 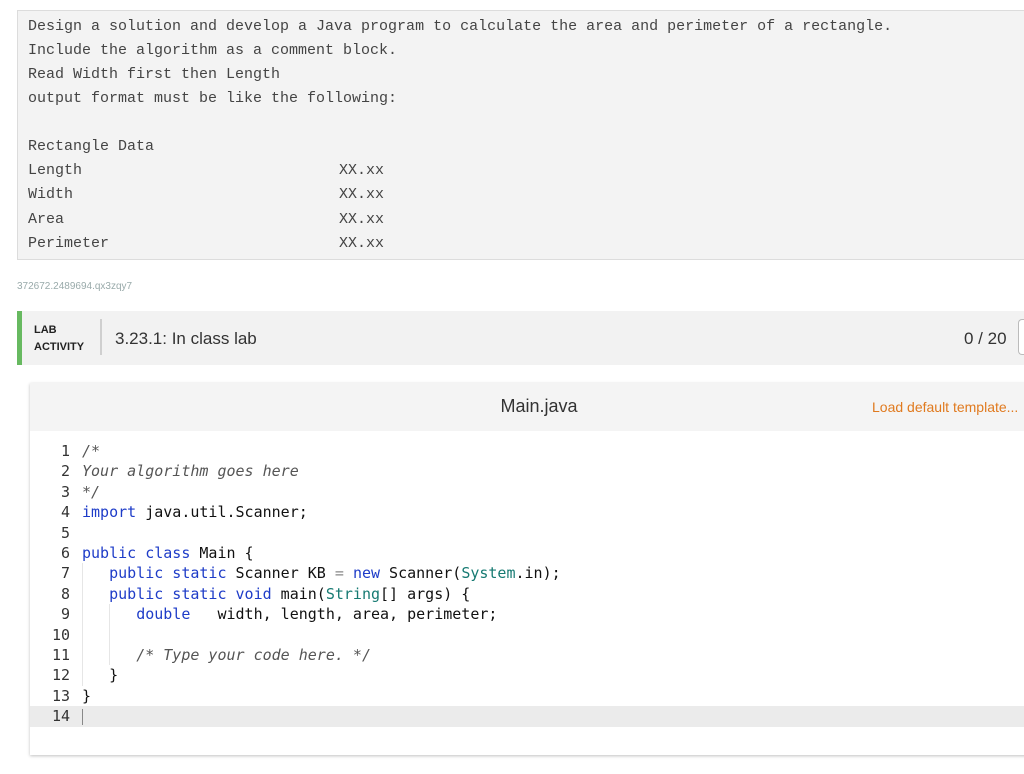 What do you see at coordinates (154, 74) in the screenshot?
I see `prompt-line: Read Width first then Length` at bounding box center [154, 74].